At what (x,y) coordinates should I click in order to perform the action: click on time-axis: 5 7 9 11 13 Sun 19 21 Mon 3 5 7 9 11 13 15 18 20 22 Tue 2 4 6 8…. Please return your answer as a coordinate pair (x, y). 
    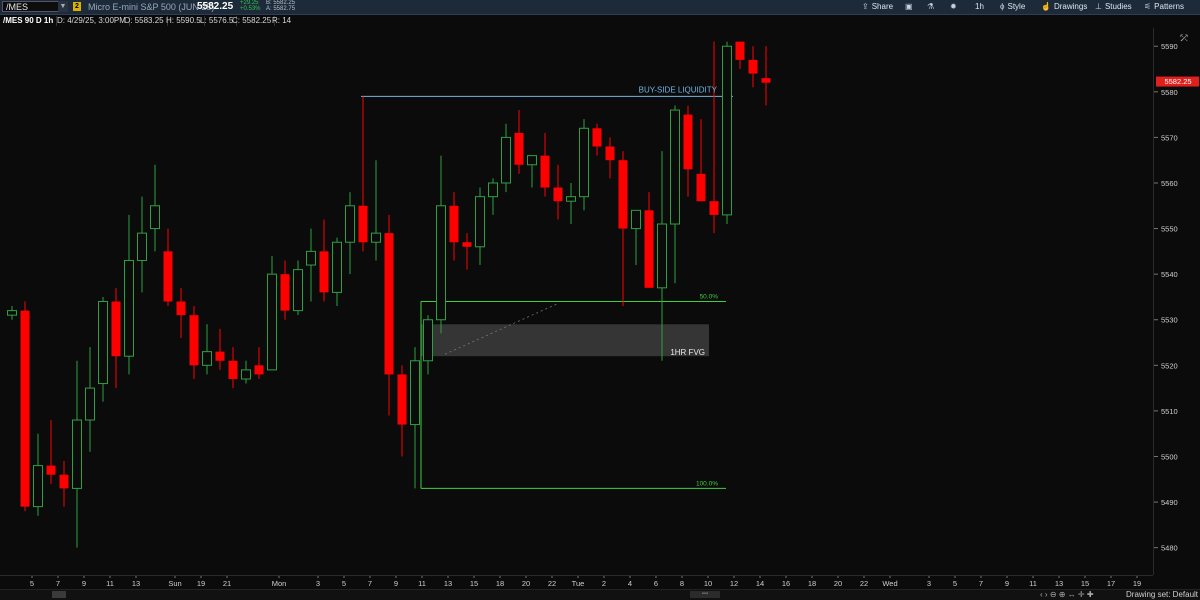
    Looking at the image, I should click on (576, 582).